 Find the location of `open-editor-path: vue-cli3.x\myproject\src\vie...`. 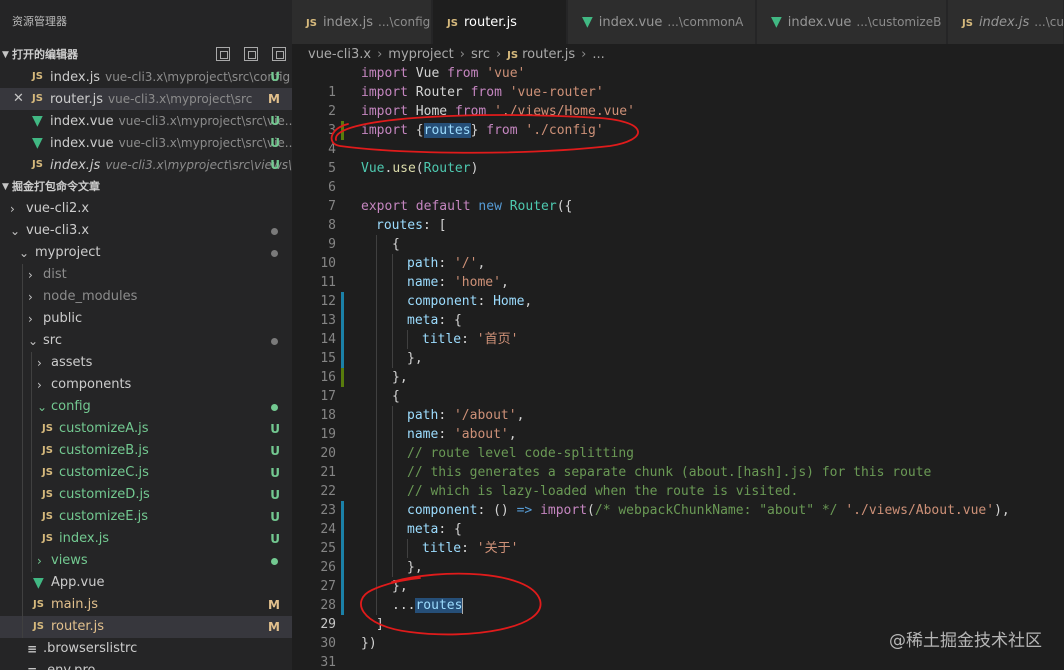

open-editor-path: vue-cli3.x\myproject\src\vie... is located at coordinates (205, 143).